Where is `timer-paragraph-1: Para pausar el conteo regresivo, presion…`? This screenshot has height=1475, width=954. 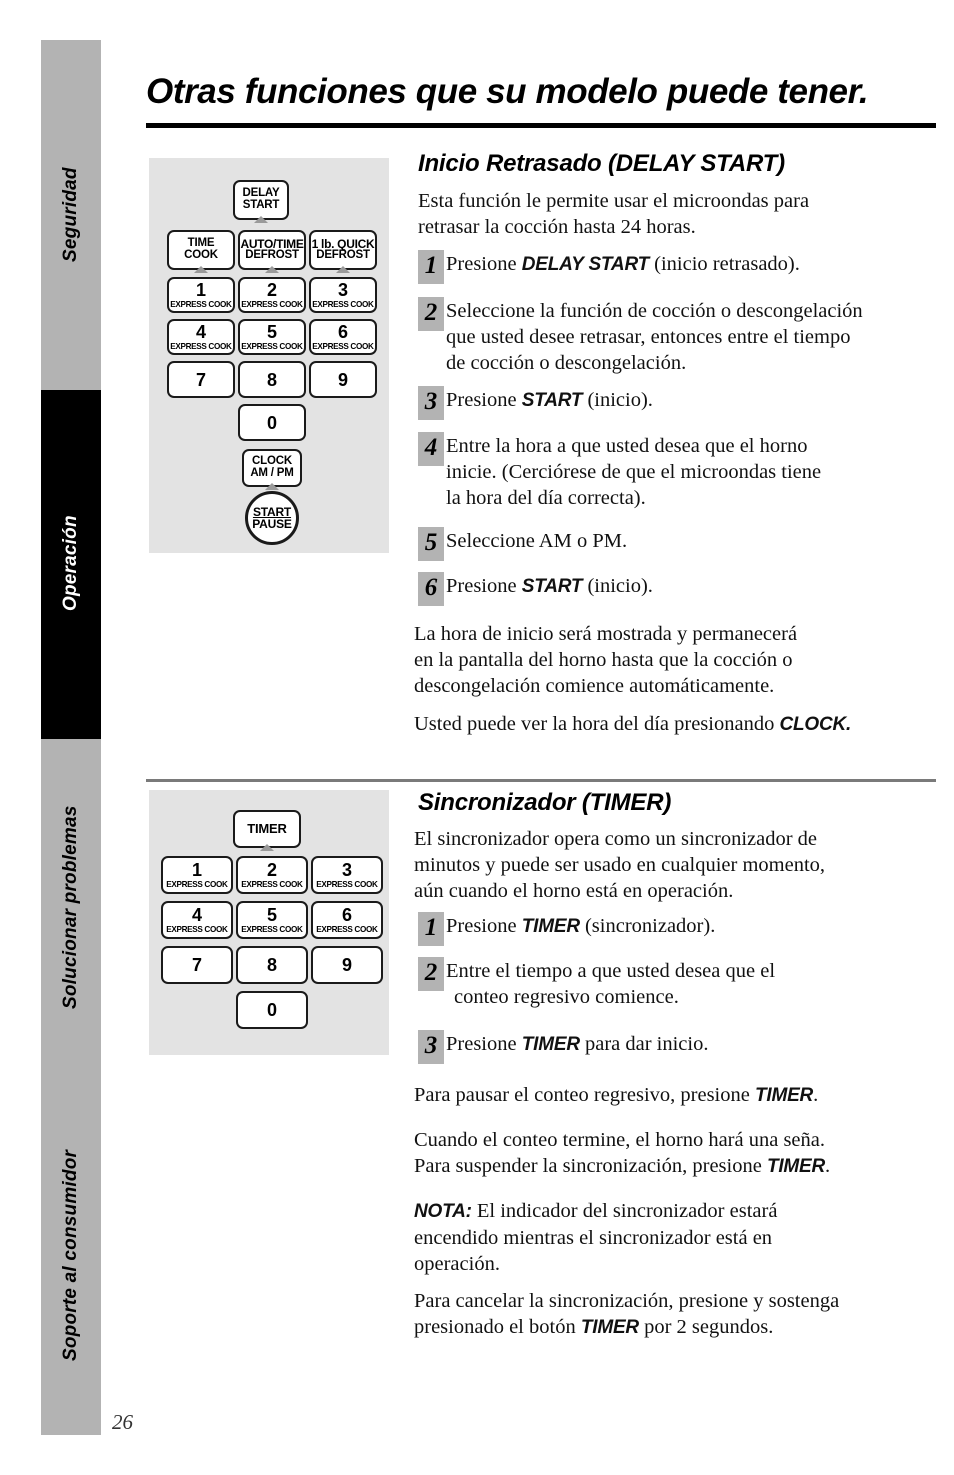 timer-paragraph-1: Para pausar el conteo regresivo, presion… is located at coordinates (616, 1095).